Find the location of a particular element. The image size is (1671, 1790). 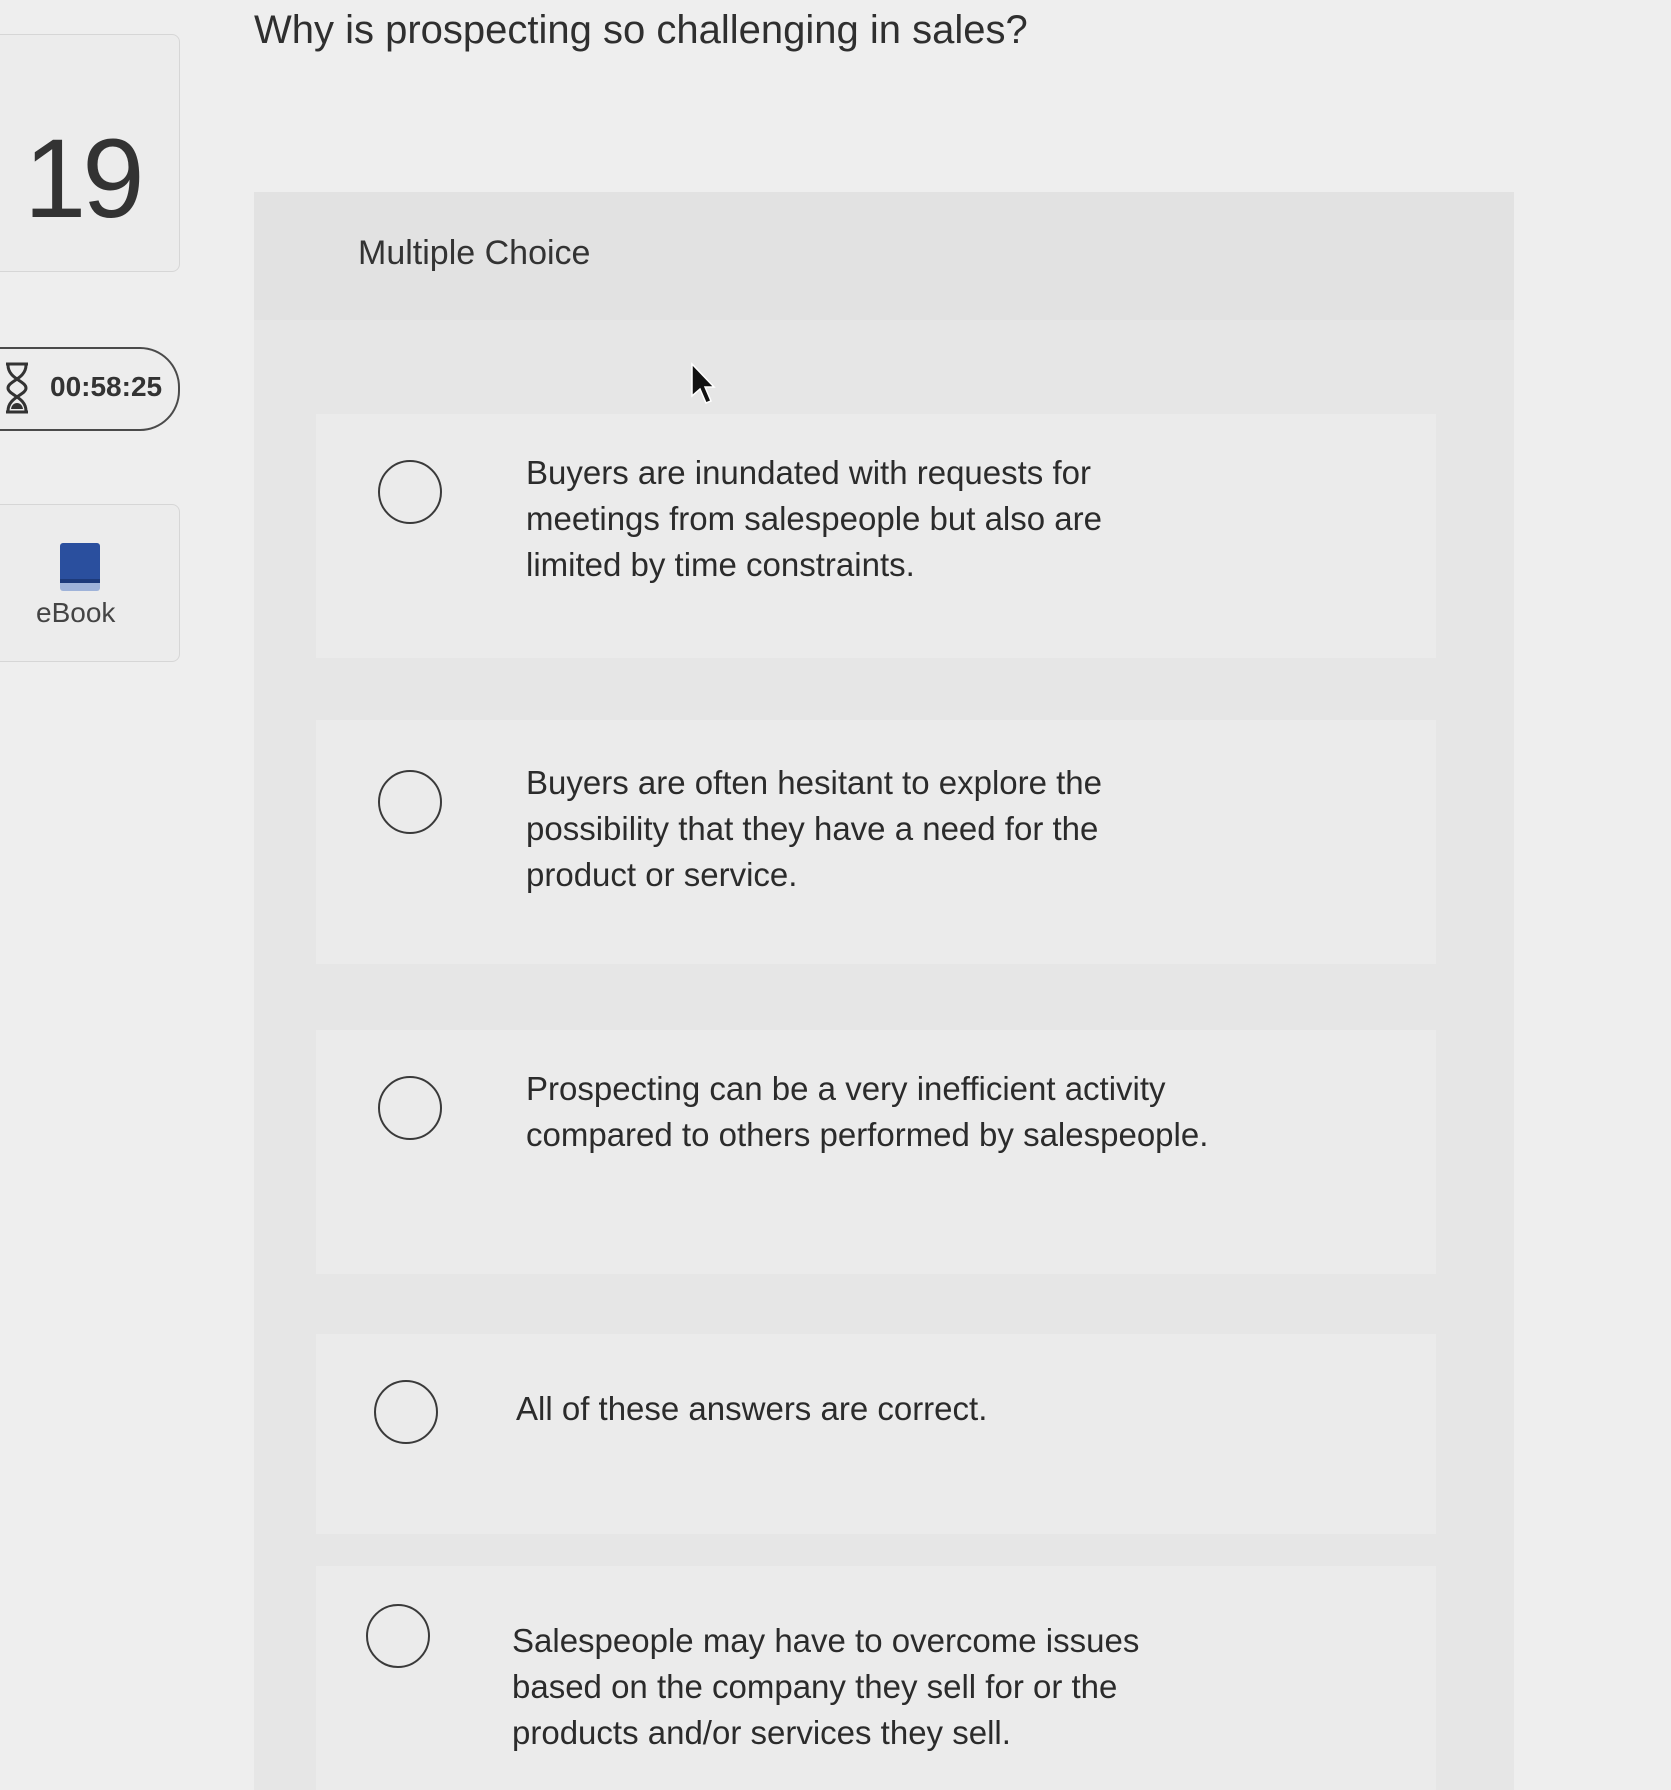

question-type-label: Multiple Choice is located at coordinates (474, 253).